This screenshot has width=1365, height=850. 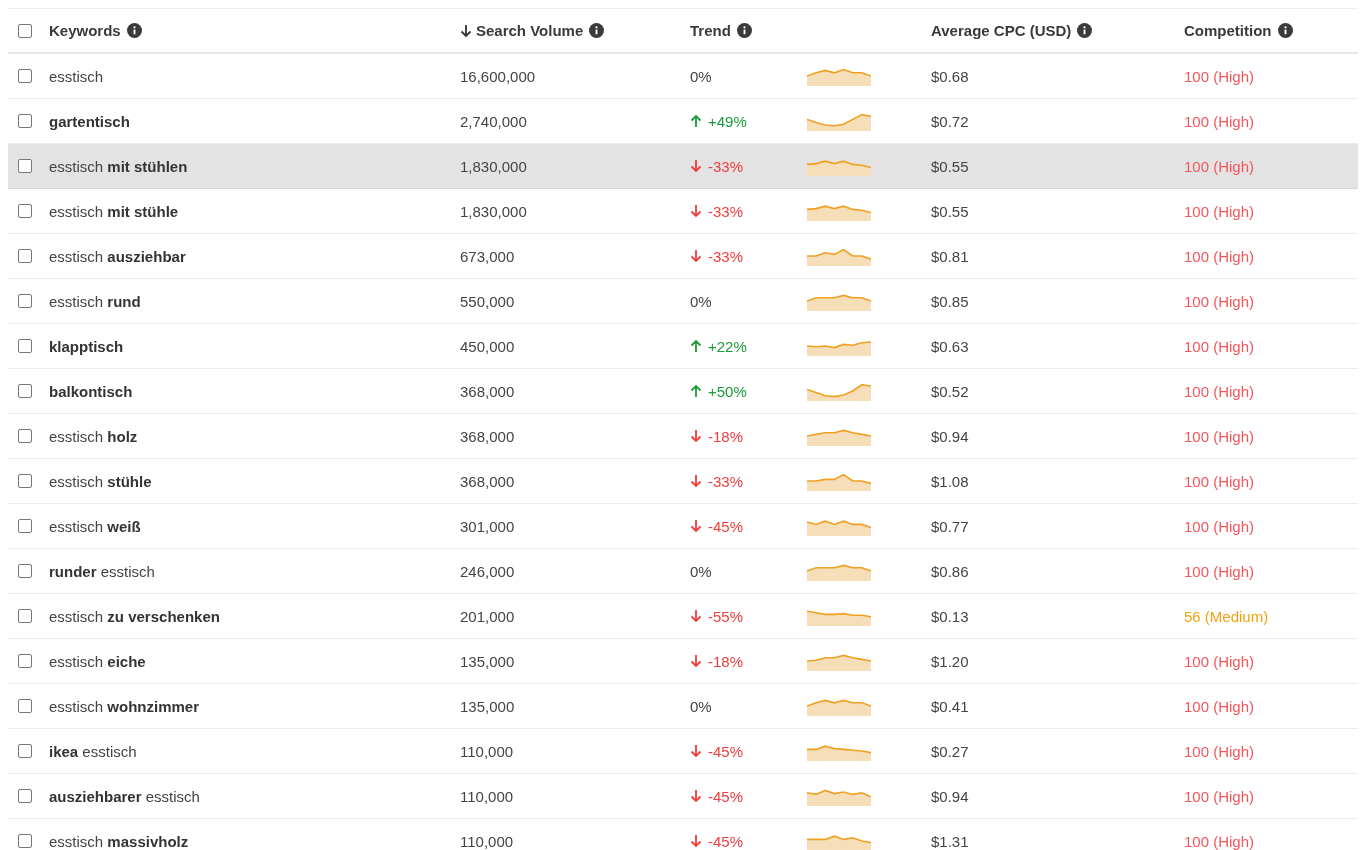 I want to click on keyword-text: esstisch mit stühlen, so click(x=118, y=166).